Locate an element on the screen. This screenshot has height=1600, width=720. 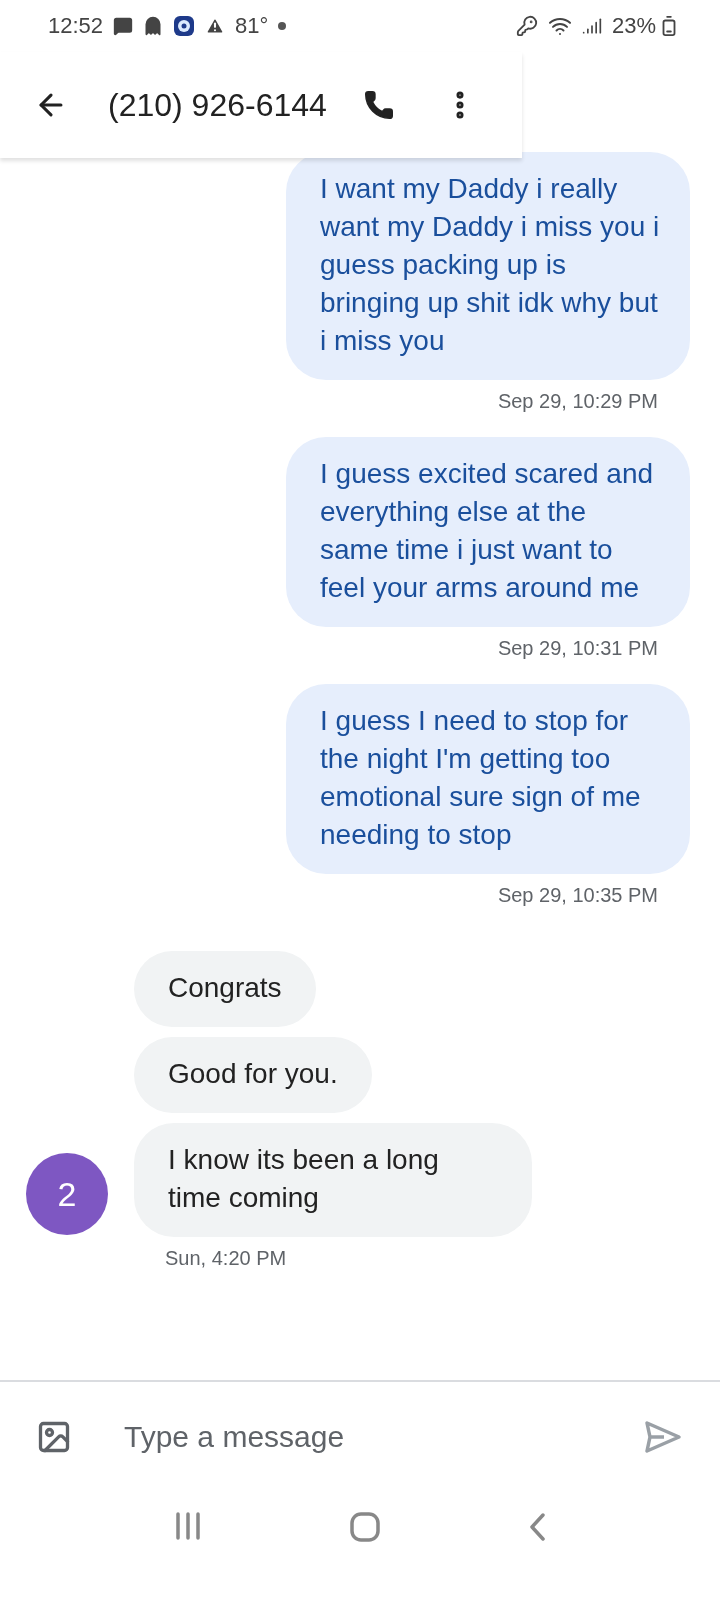
message-bubble: Good for you. is located at coordinates (253, 1075).